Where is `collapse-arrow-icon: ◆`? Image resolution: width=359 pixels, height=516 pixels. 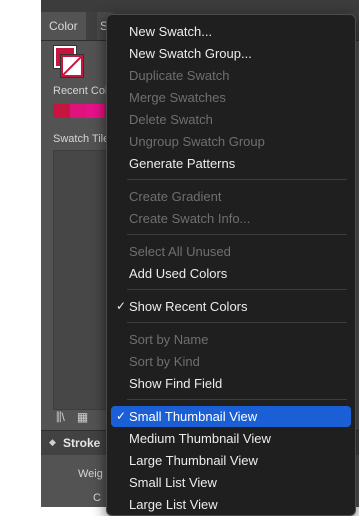 collapse-arrow-icon: ◆ is located at coordinates (52, 442).